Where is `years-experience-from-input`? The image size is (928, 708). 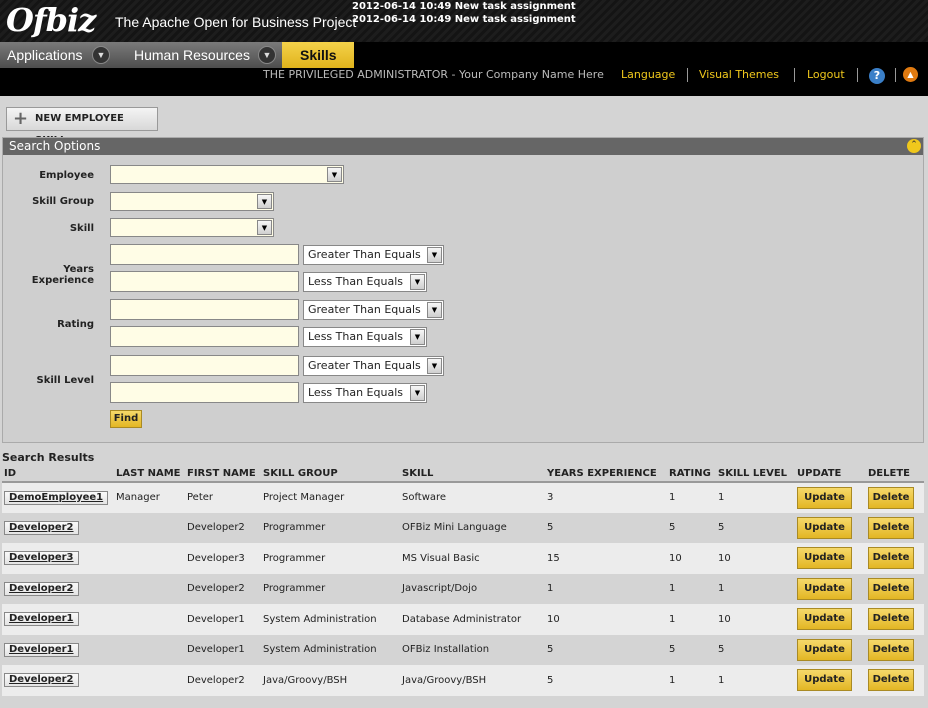 years-experience-from-input is located at coordinates (204, 254).